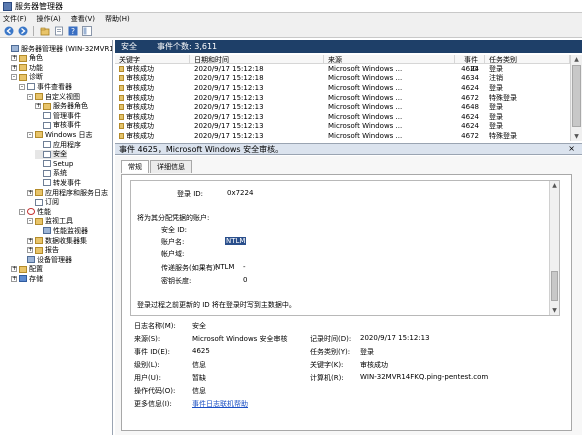 The height and width of the screenshot is (435, 582). I want to click on desc-scroll-down-icon: ▼, so click(554, 310).